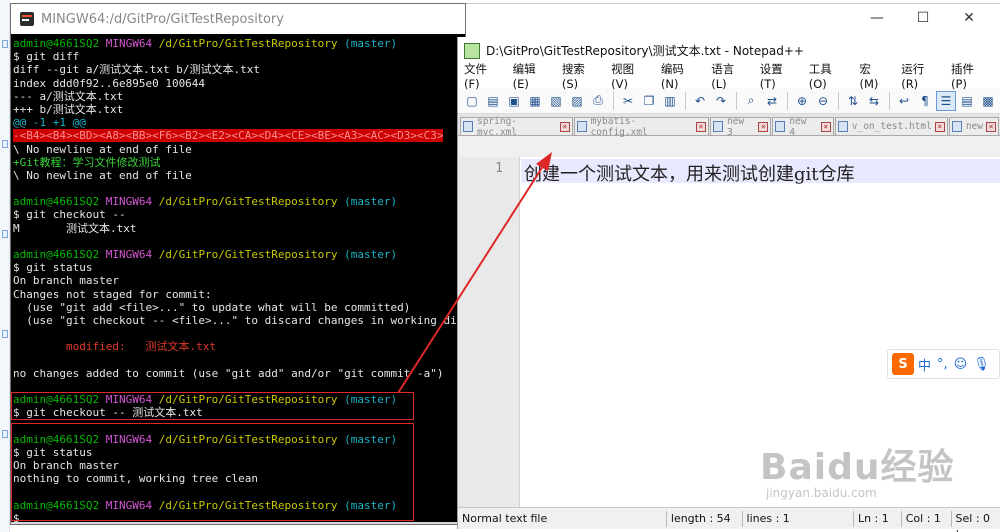 The width and height of the screenshot is (1000, 532). What do you see at coordinates (981, 364) in the screenshot?
I see `microphone-icon: 🎙` at bounding box center [981, 364].